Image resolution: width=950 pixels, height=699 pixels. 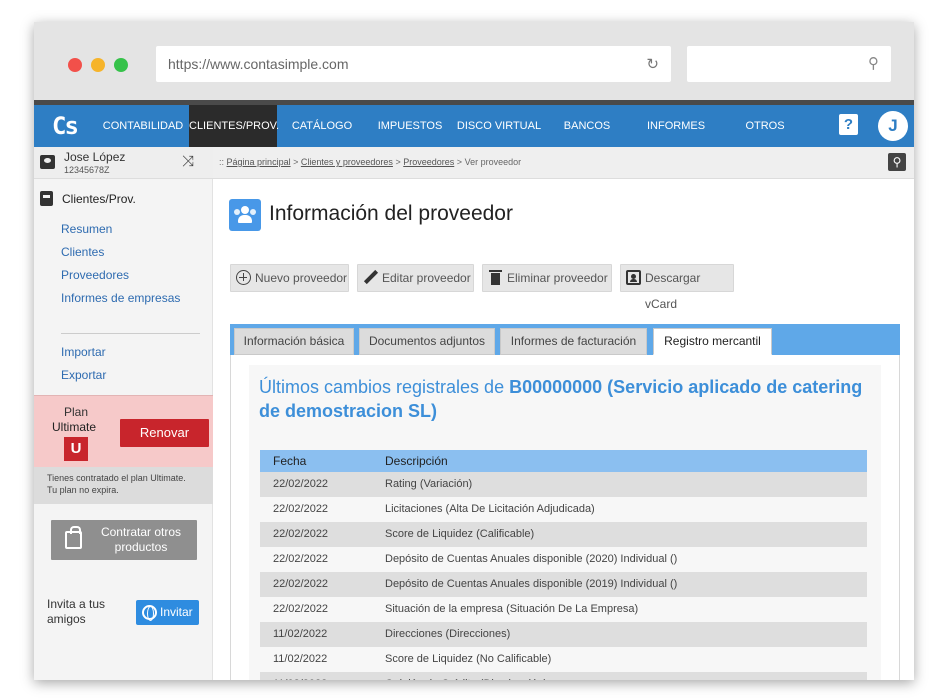 What do you see at coordinates (620, 461) in the screenshot?
I see `column-header-descripcion: Descripción` at bounding box center [620, 461].